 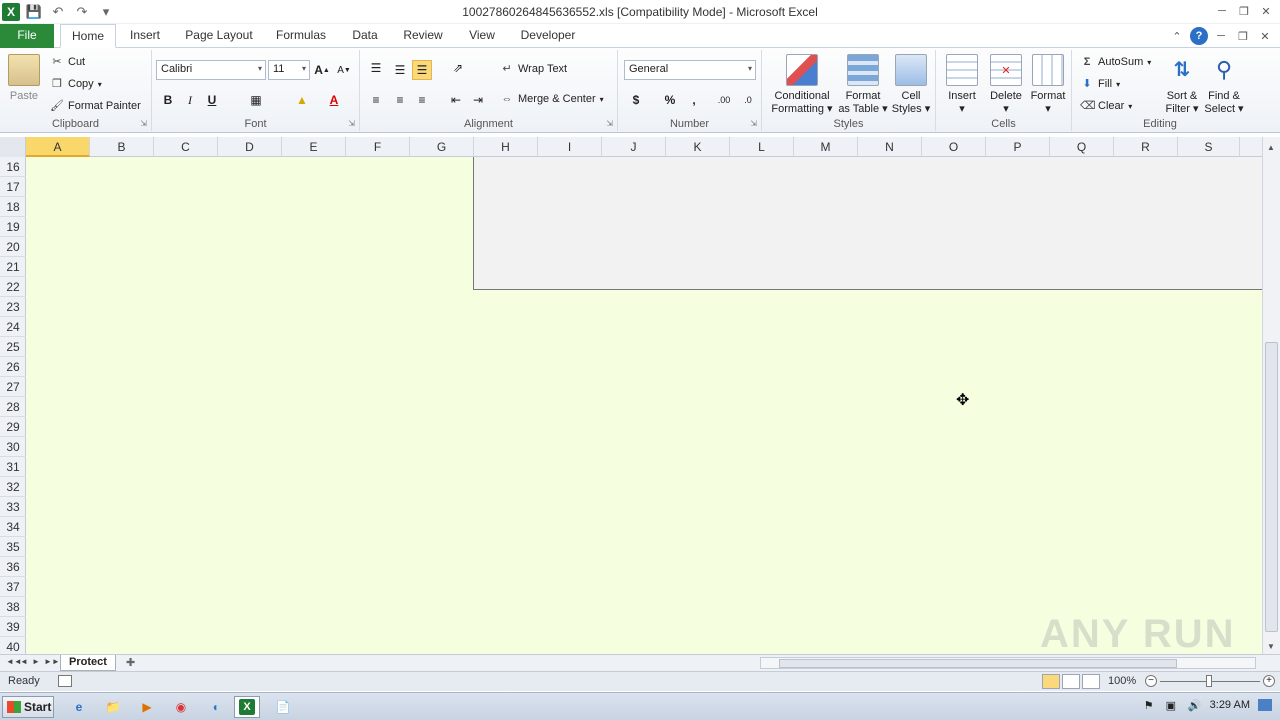 I want to click on row-header: 29, so click(x=13, y=427).